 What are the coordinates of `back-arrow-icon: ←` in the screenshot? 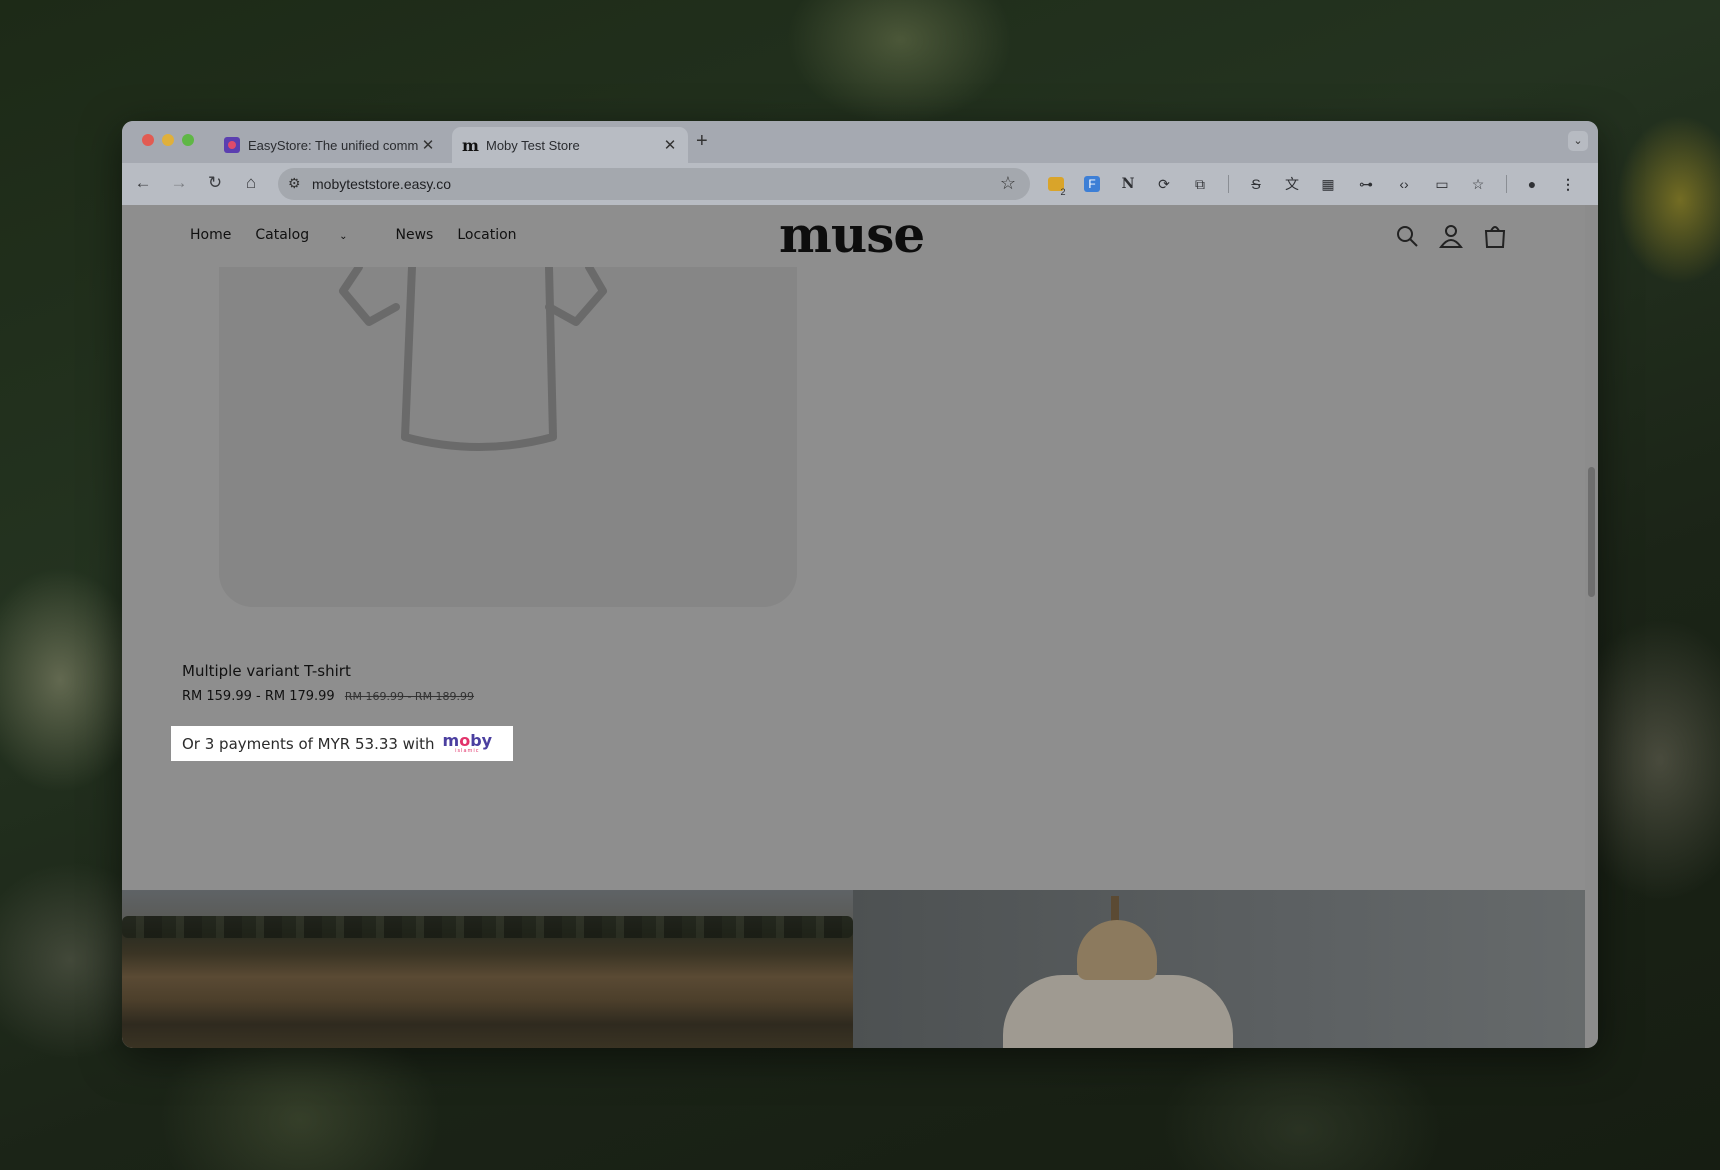 It's located at (143, 183).